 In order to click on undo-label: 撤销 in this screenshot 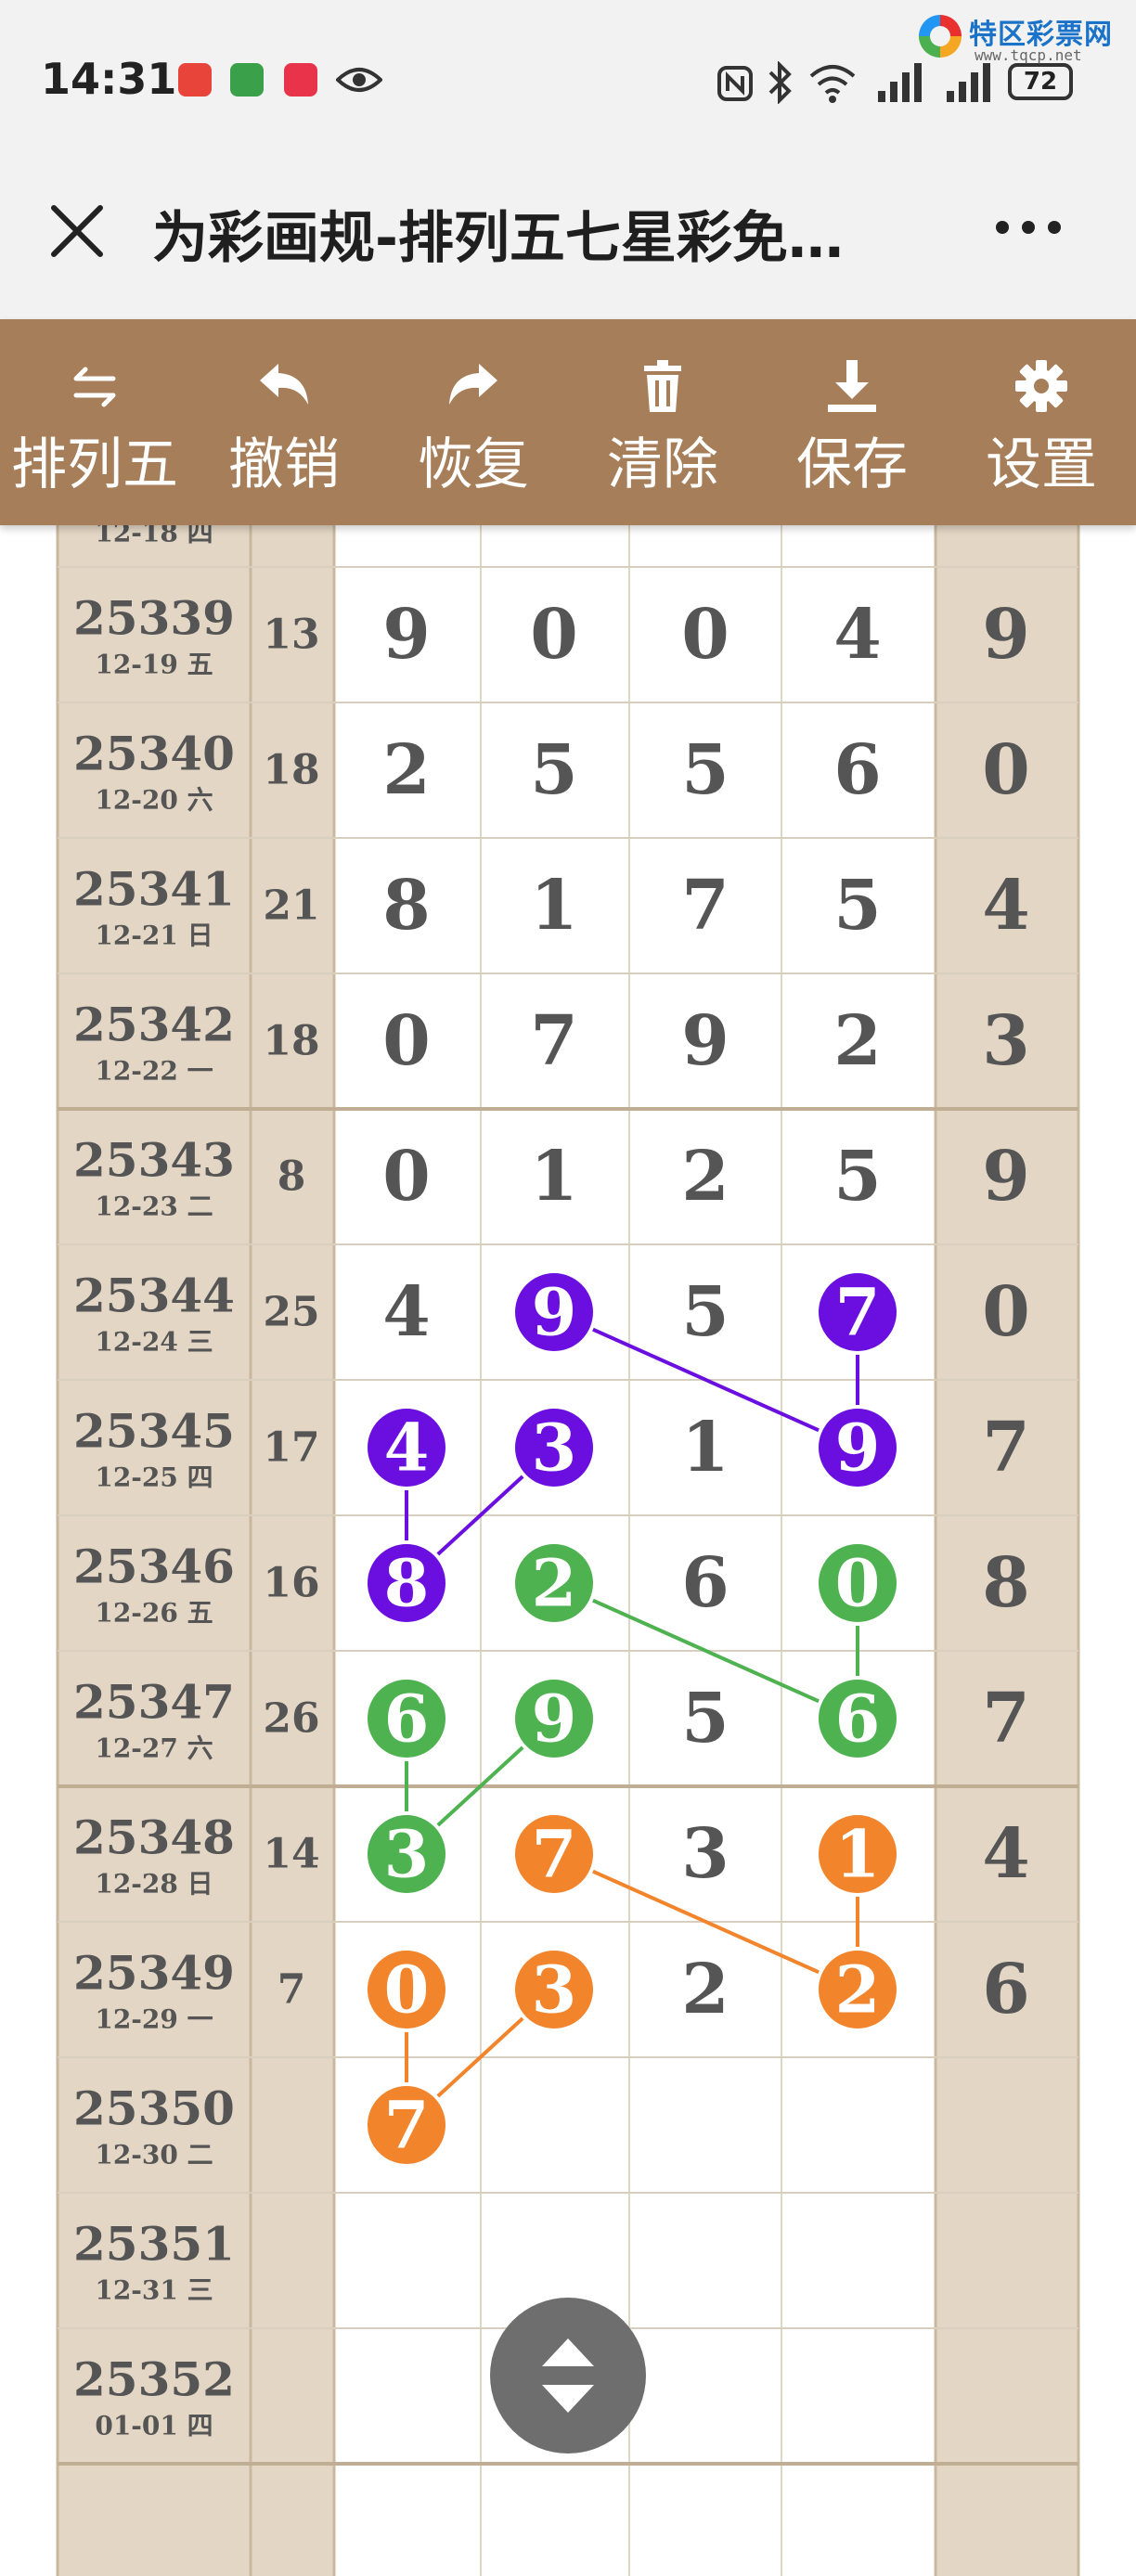, I will do `click(284, 464)`.